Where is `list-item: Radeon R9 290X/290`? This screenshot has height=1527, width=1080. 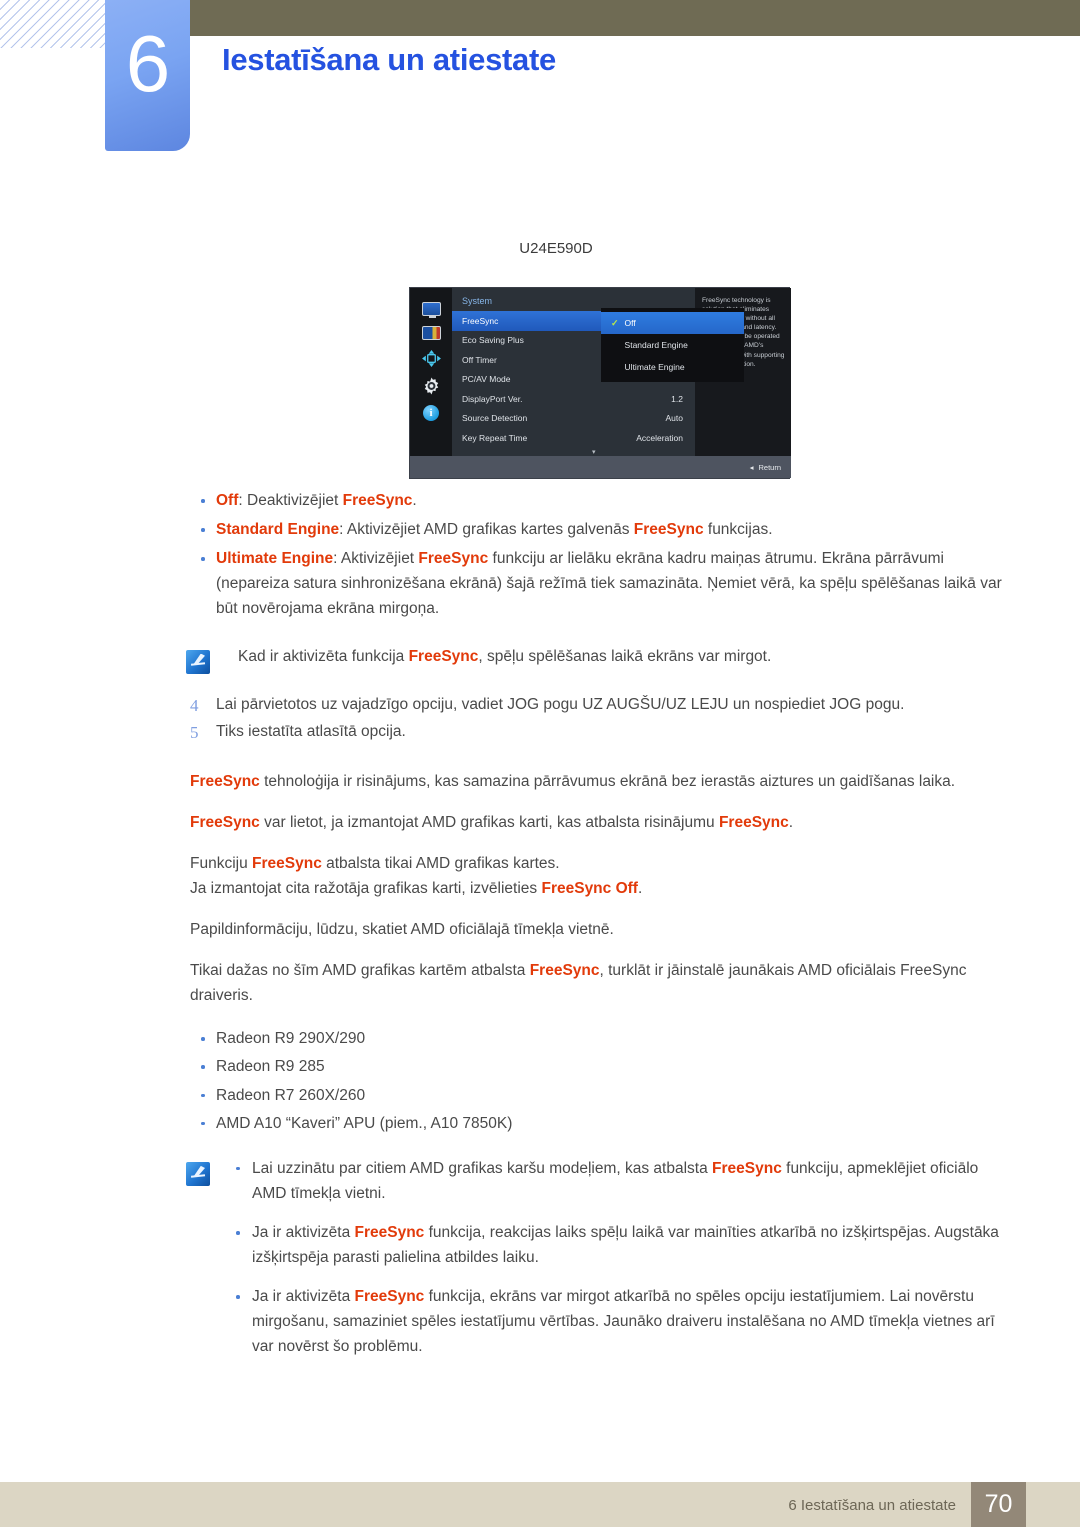 list-item: Radeon R9 290X/290 is located at coordinates (540, 1038).